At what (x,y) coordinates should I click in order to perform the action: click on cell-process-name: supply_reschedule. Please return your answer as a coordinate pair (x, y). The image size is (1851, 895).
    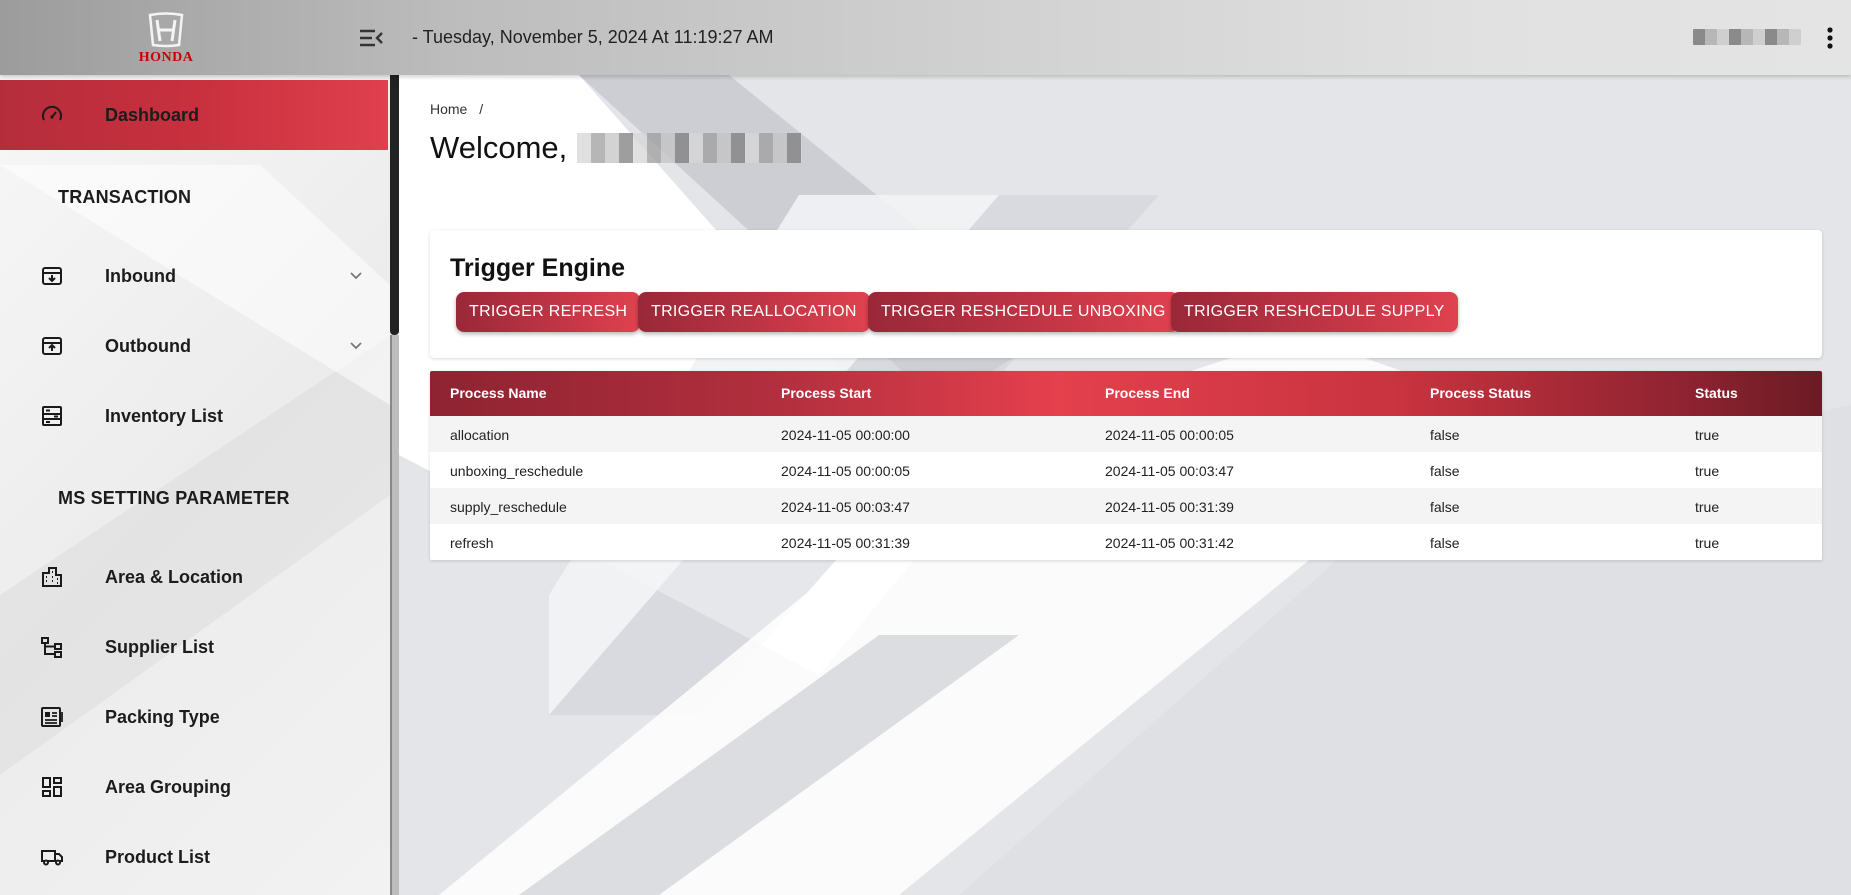
    Looking at the image, I should click on (508, 507).